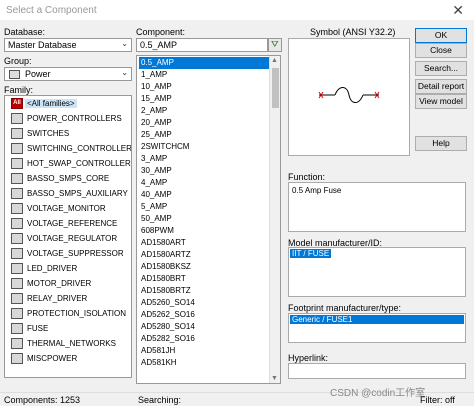 This screenshot has width=474, height=406. What do you see at coordinates (204, 123) in the screenshot?
I see `list-item: 20_AMP` at bounding box center [204, 123].